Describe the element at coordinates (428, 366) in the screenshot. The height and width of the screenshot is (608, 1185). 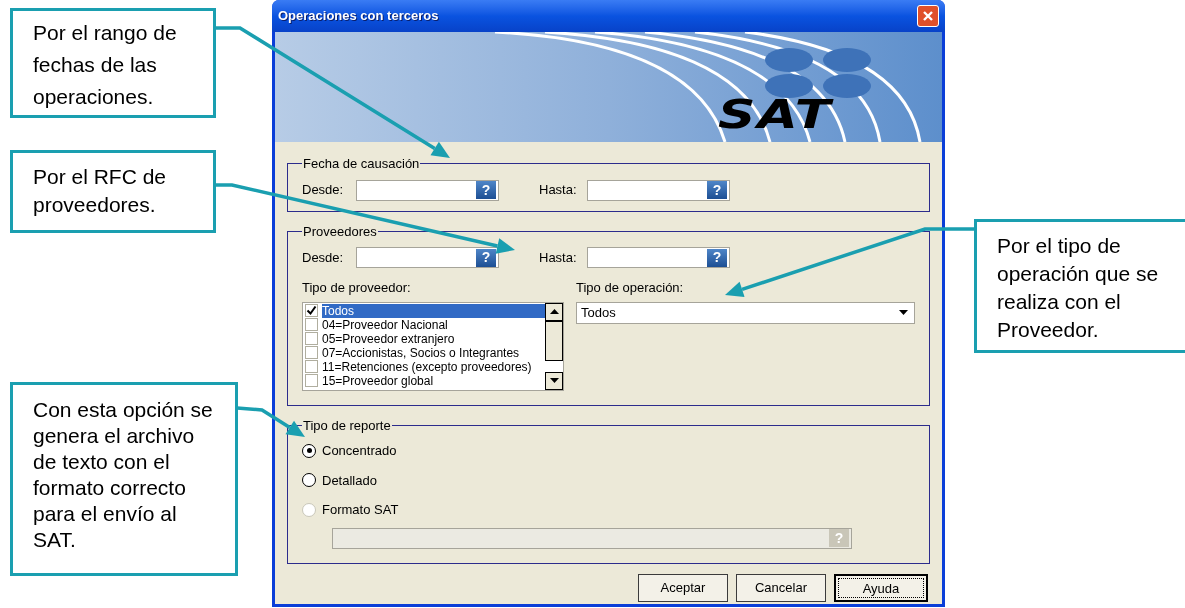
I see `list-item: 11=Retenciones (excepto proveedores)` at that location.